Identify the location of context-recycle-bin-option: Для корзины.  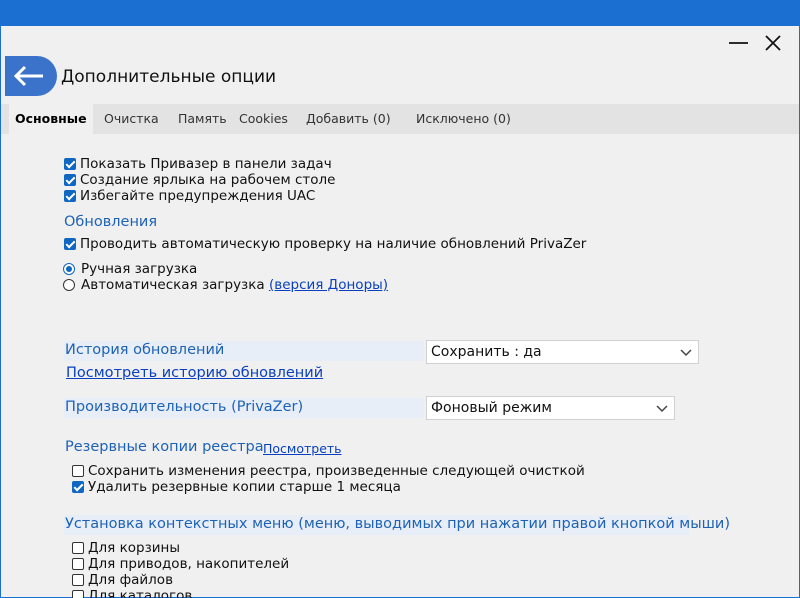
(126, 548).